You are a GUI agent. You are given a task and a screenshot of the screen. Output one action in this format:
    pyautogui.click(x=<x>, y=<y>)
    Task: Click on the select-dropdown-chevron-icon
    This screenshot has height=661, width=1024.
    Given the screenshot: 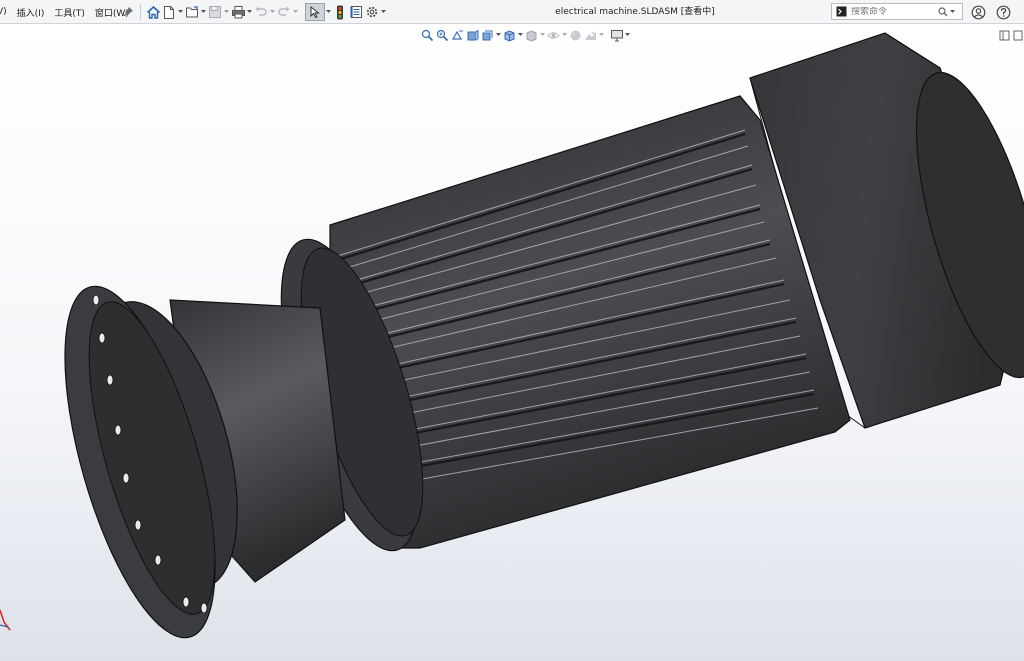 What is the action you would take?
    pyautogui.click(x=328, y=12)
    